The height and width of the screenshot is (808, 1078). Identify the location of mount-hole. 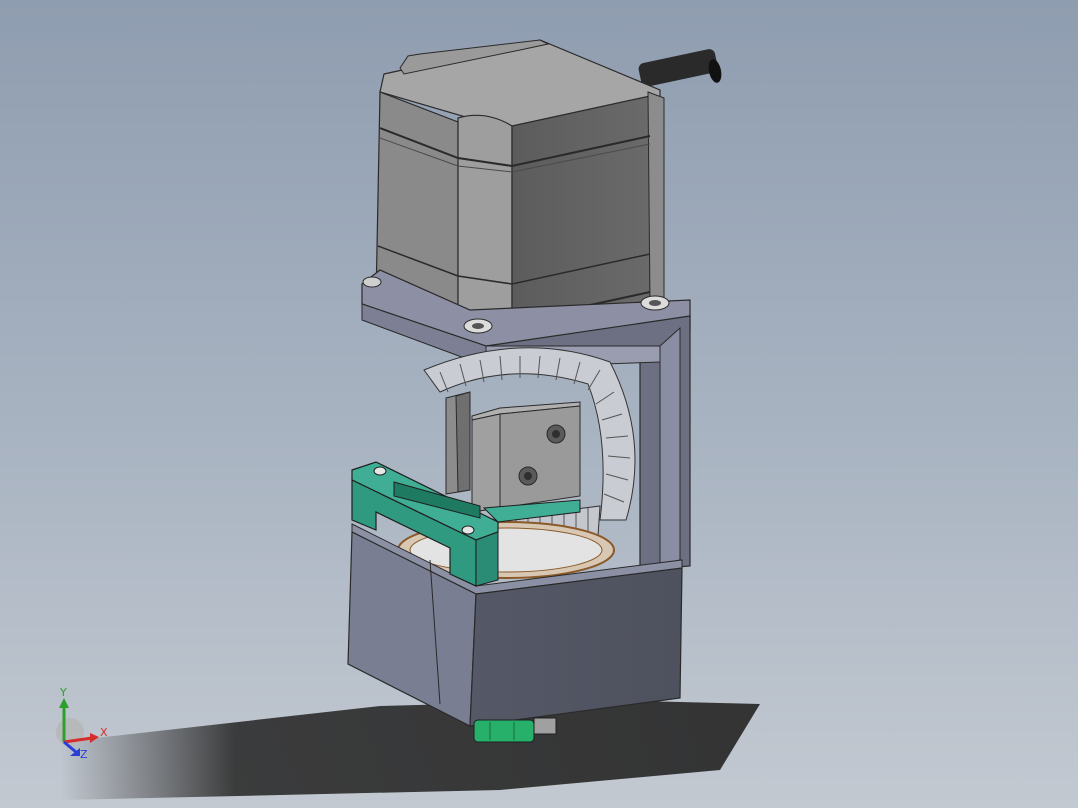
(372, 282).